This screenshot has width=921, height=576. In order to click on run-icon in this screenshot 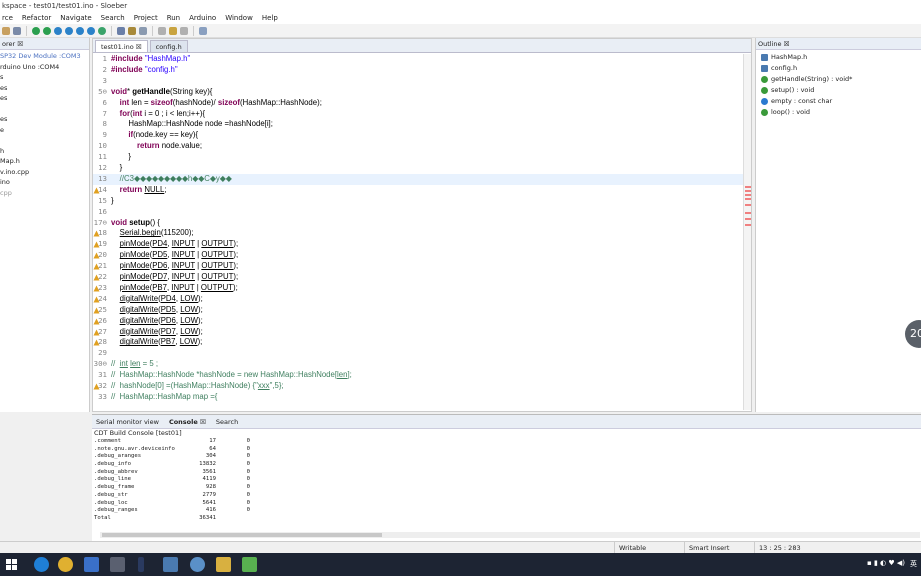, I will do `click(102, 30)`.